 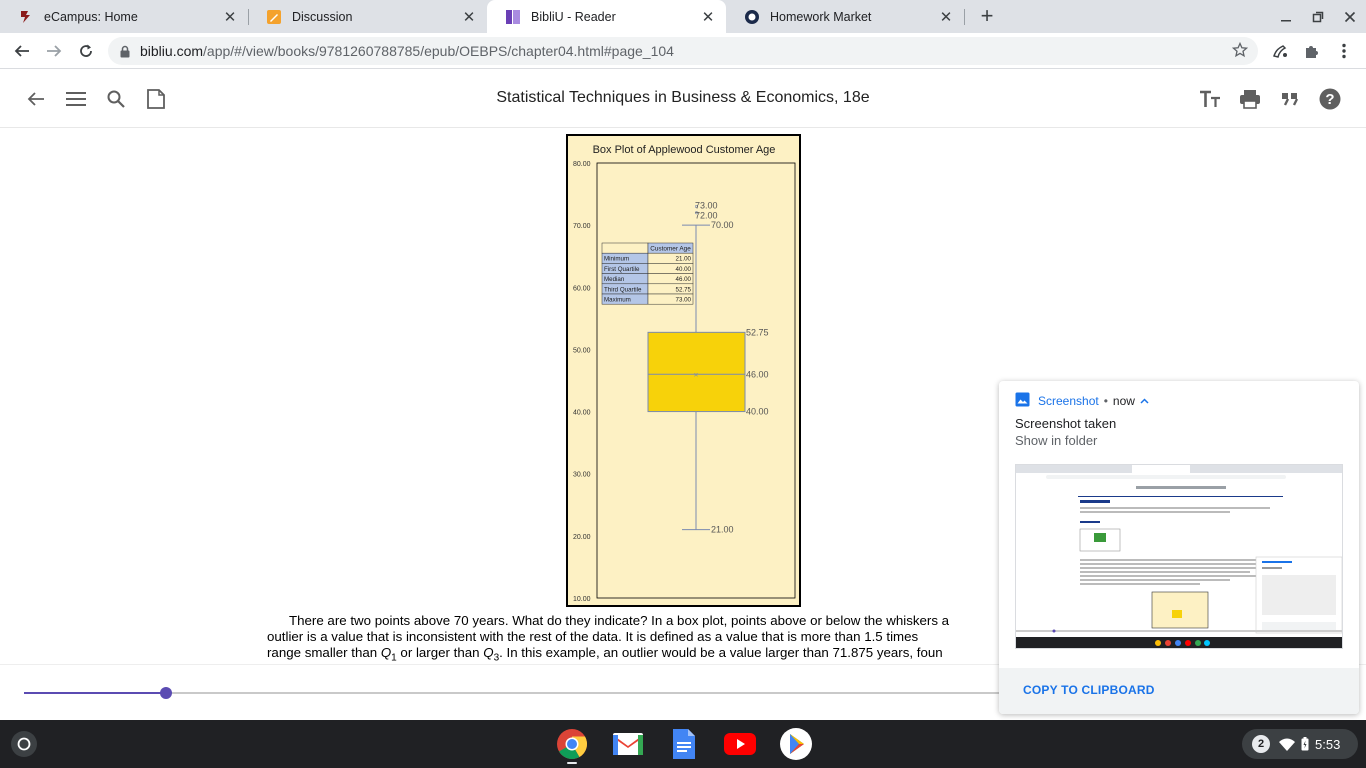 I want to click on minimize-button, so click(x=1286, y=16).